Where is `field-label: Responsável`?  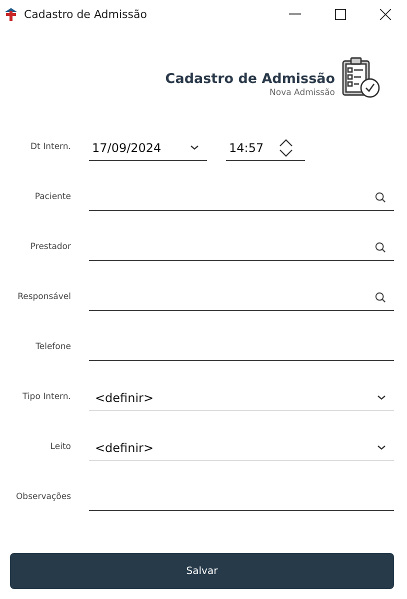
field-label: Responsável is located at coordinates (43, 298).